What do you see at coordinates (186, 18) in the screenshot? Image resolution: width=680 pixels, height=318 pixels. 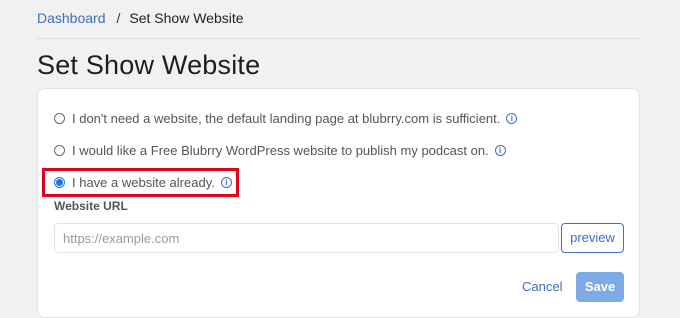 I see `breadcrumb-current: Set Show Website` at bounding box center [186, 18].